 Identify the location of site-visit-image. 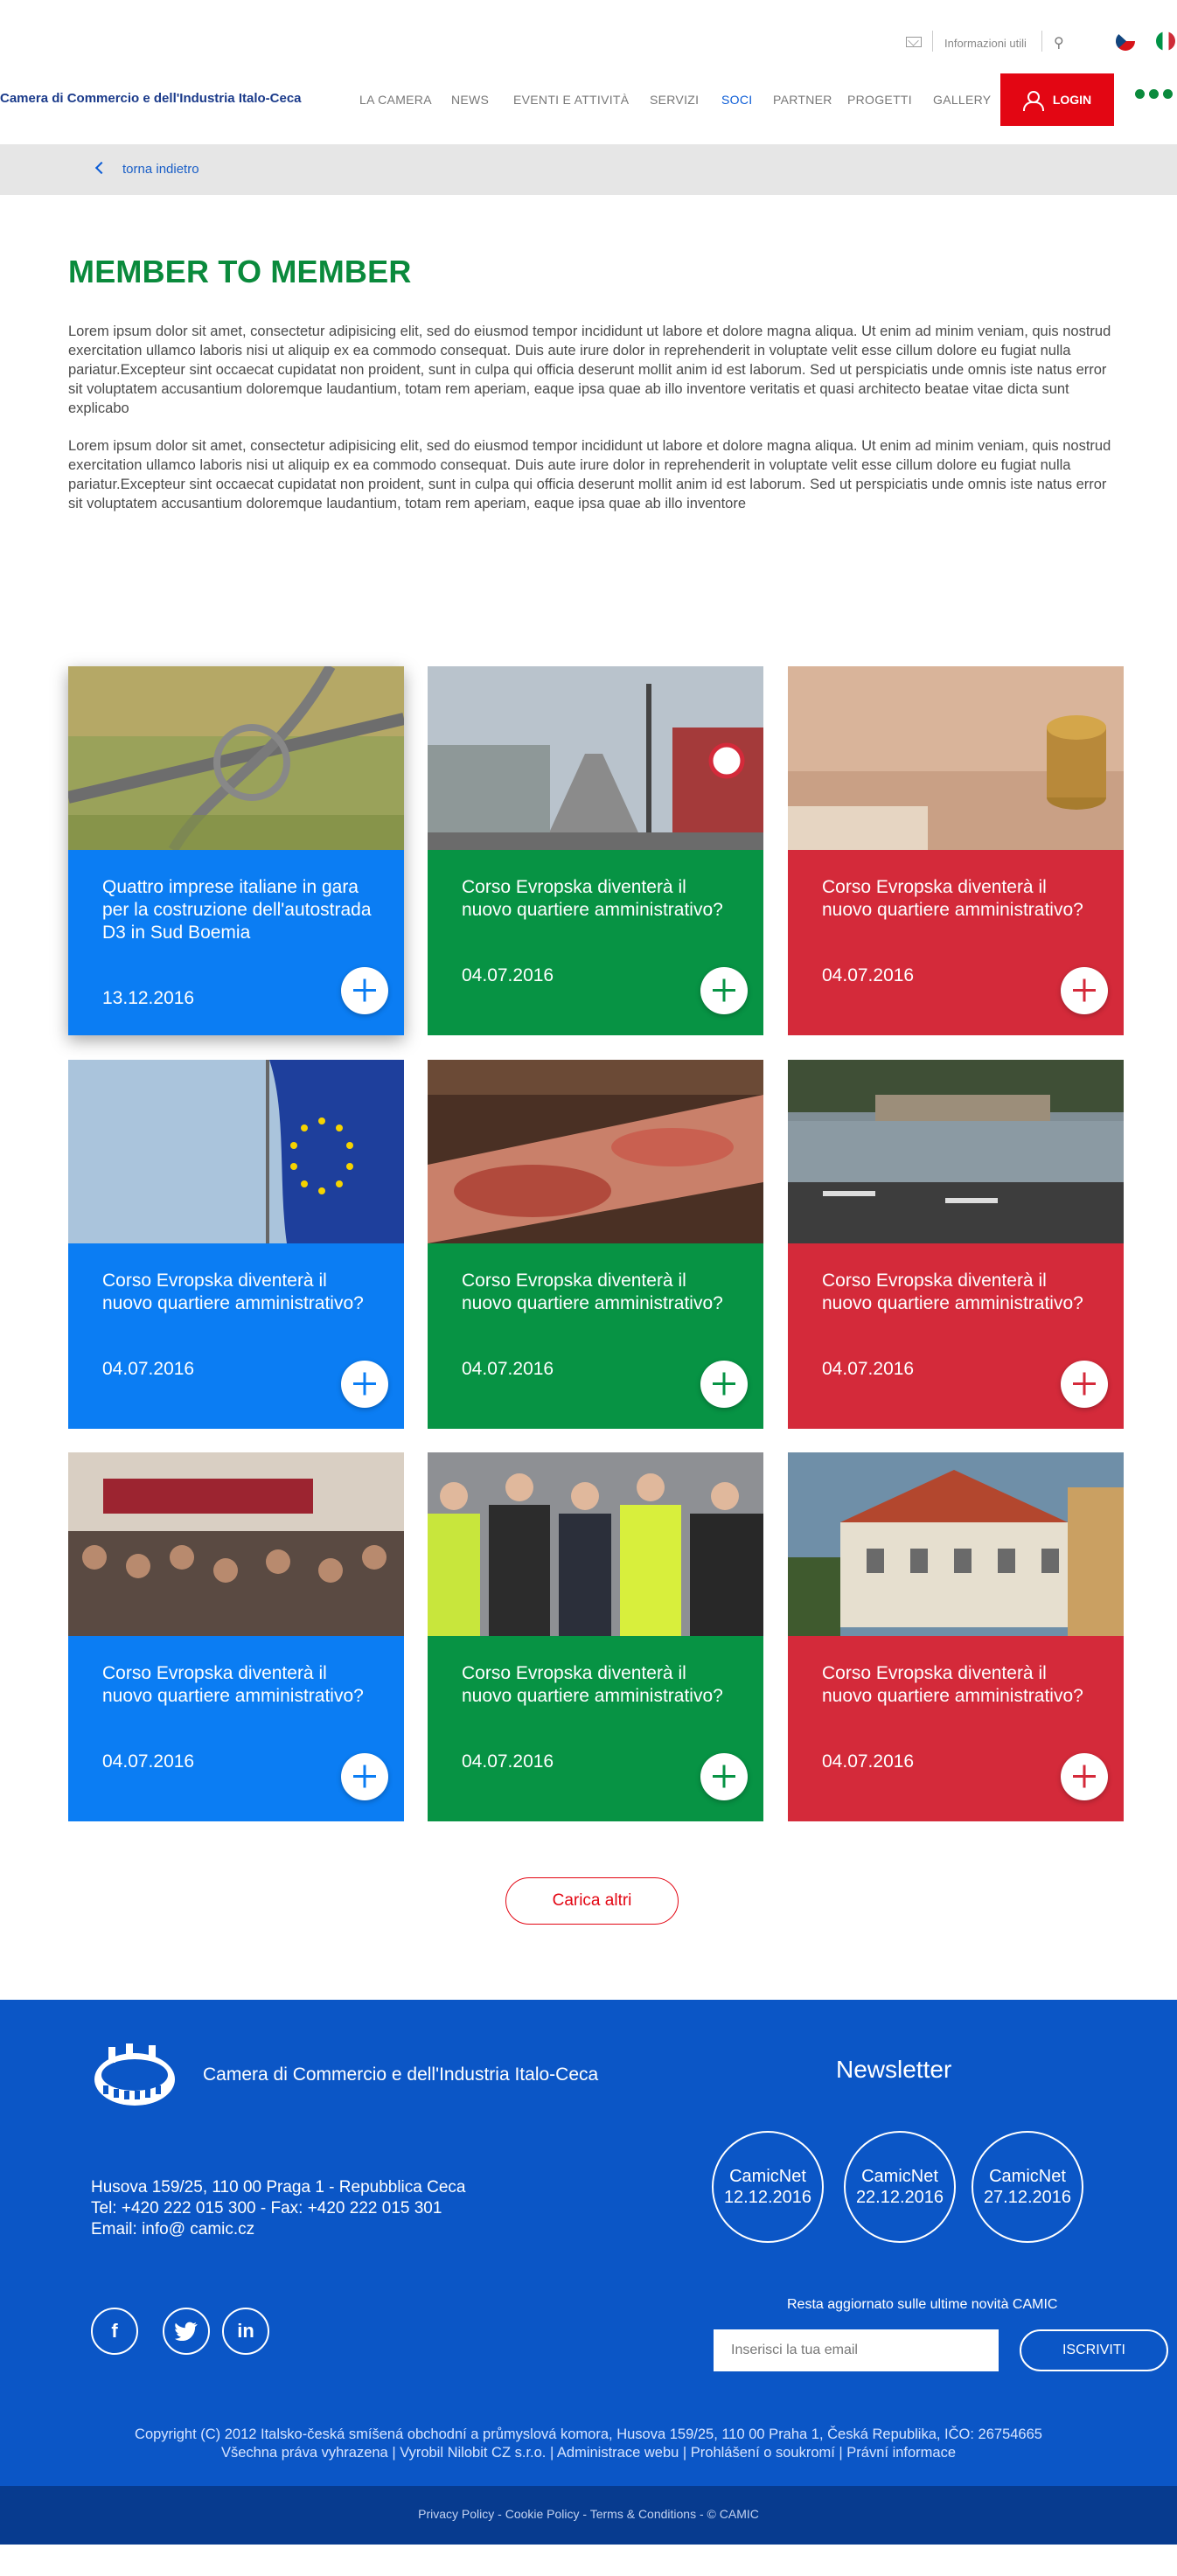
(595, 1544).